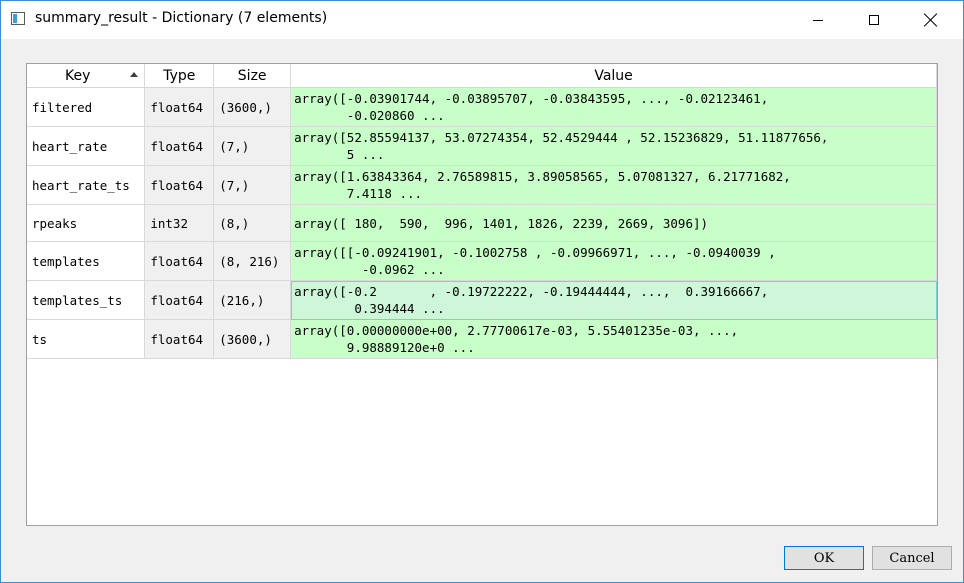  I want to click on close-icon, so click(931, 20).